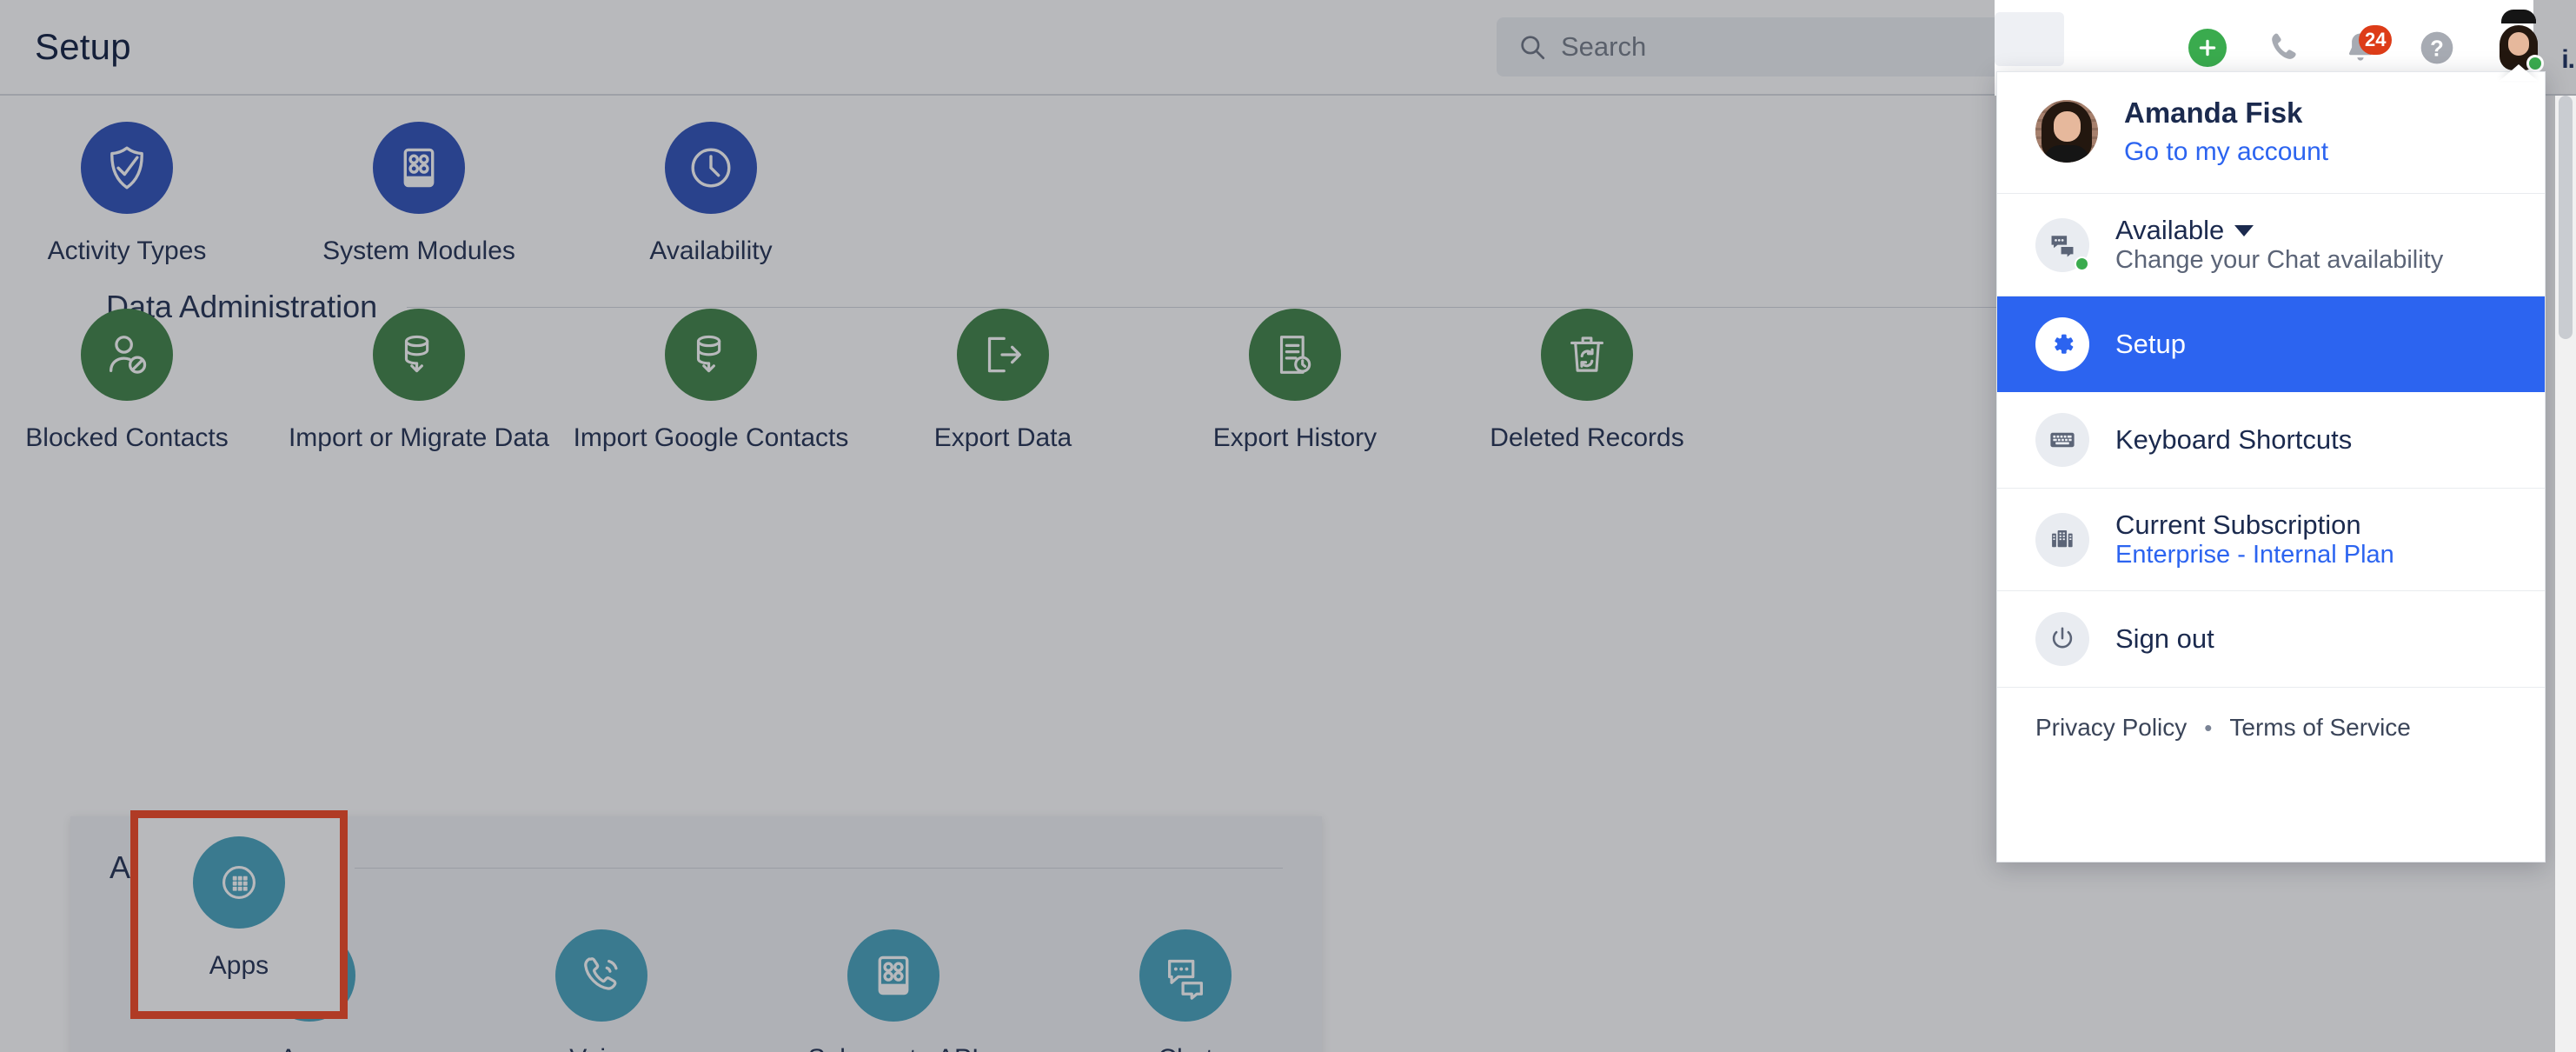 The height and width of the screenshot is (1052, 2576). I want to click on account-user-name: Amanda Fisk, so click(2213, 113).